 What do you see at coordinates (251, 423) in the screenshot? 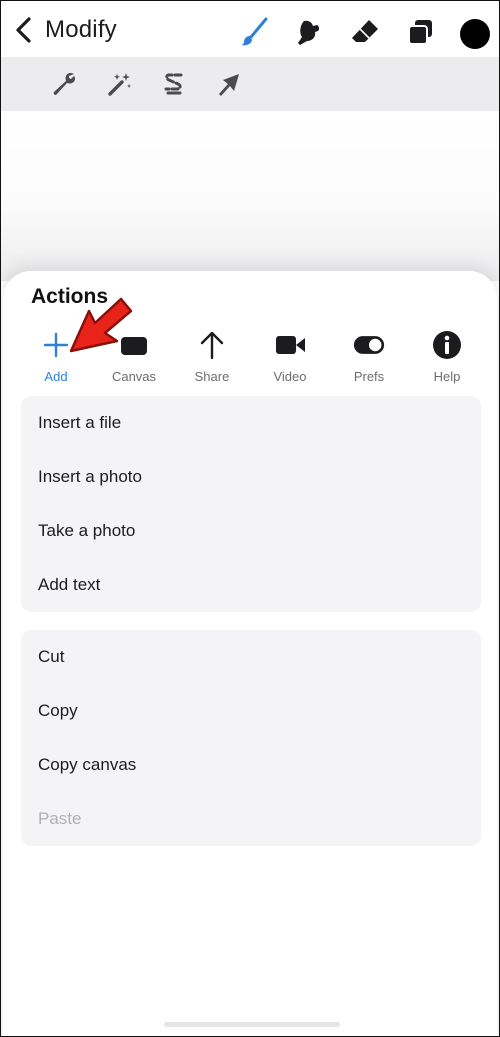
I see `insert-file-item: Insert a file` at bounding box center [251, 423].